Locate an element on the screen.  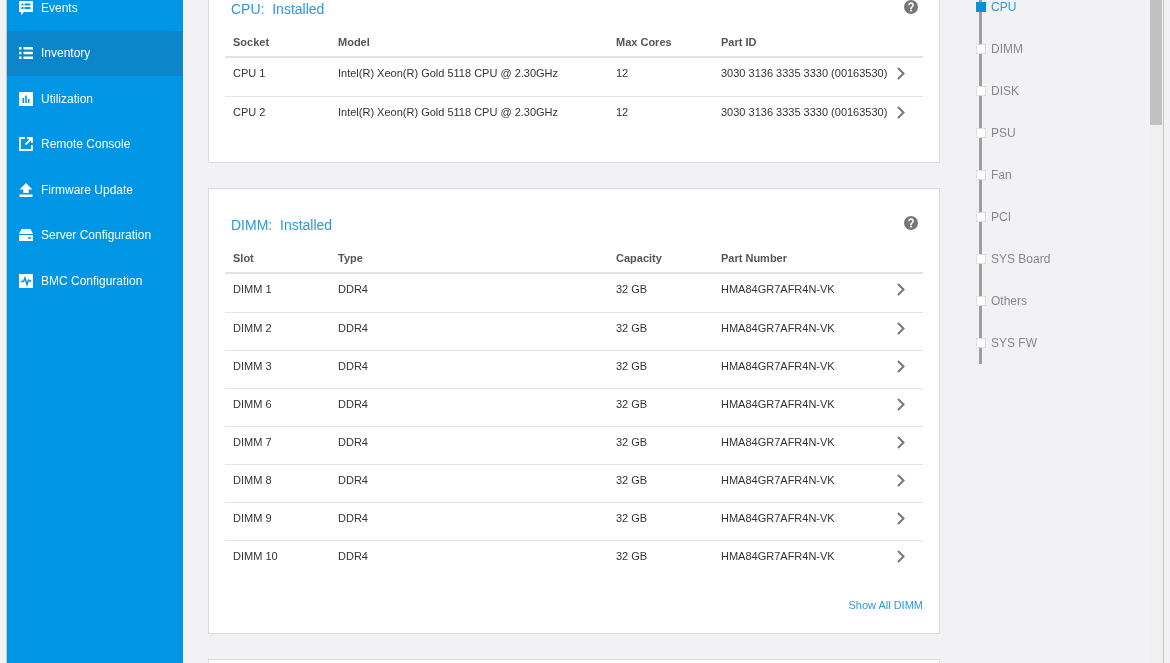
table-cell-text: DIMM 9 is located at coordinates (252, 518).